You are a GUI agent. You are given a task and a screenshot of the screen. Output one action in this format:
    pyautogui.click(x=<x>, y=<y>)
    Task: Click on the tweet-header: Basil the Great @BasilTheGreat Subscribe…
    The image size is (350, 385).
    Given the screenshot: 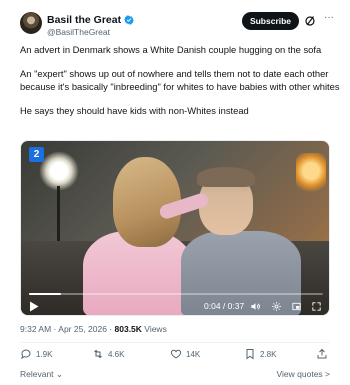 What is the action you would take?
    pyautogui.click(x=180, y=27)
    